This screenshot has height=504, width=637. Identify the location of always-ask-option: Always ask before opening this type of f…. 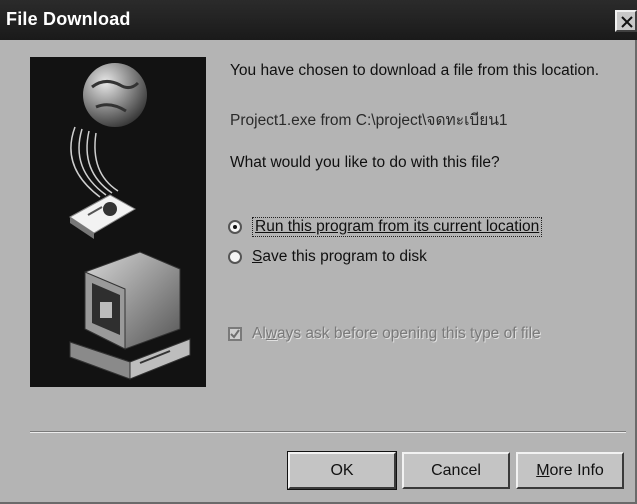
(384, 334).